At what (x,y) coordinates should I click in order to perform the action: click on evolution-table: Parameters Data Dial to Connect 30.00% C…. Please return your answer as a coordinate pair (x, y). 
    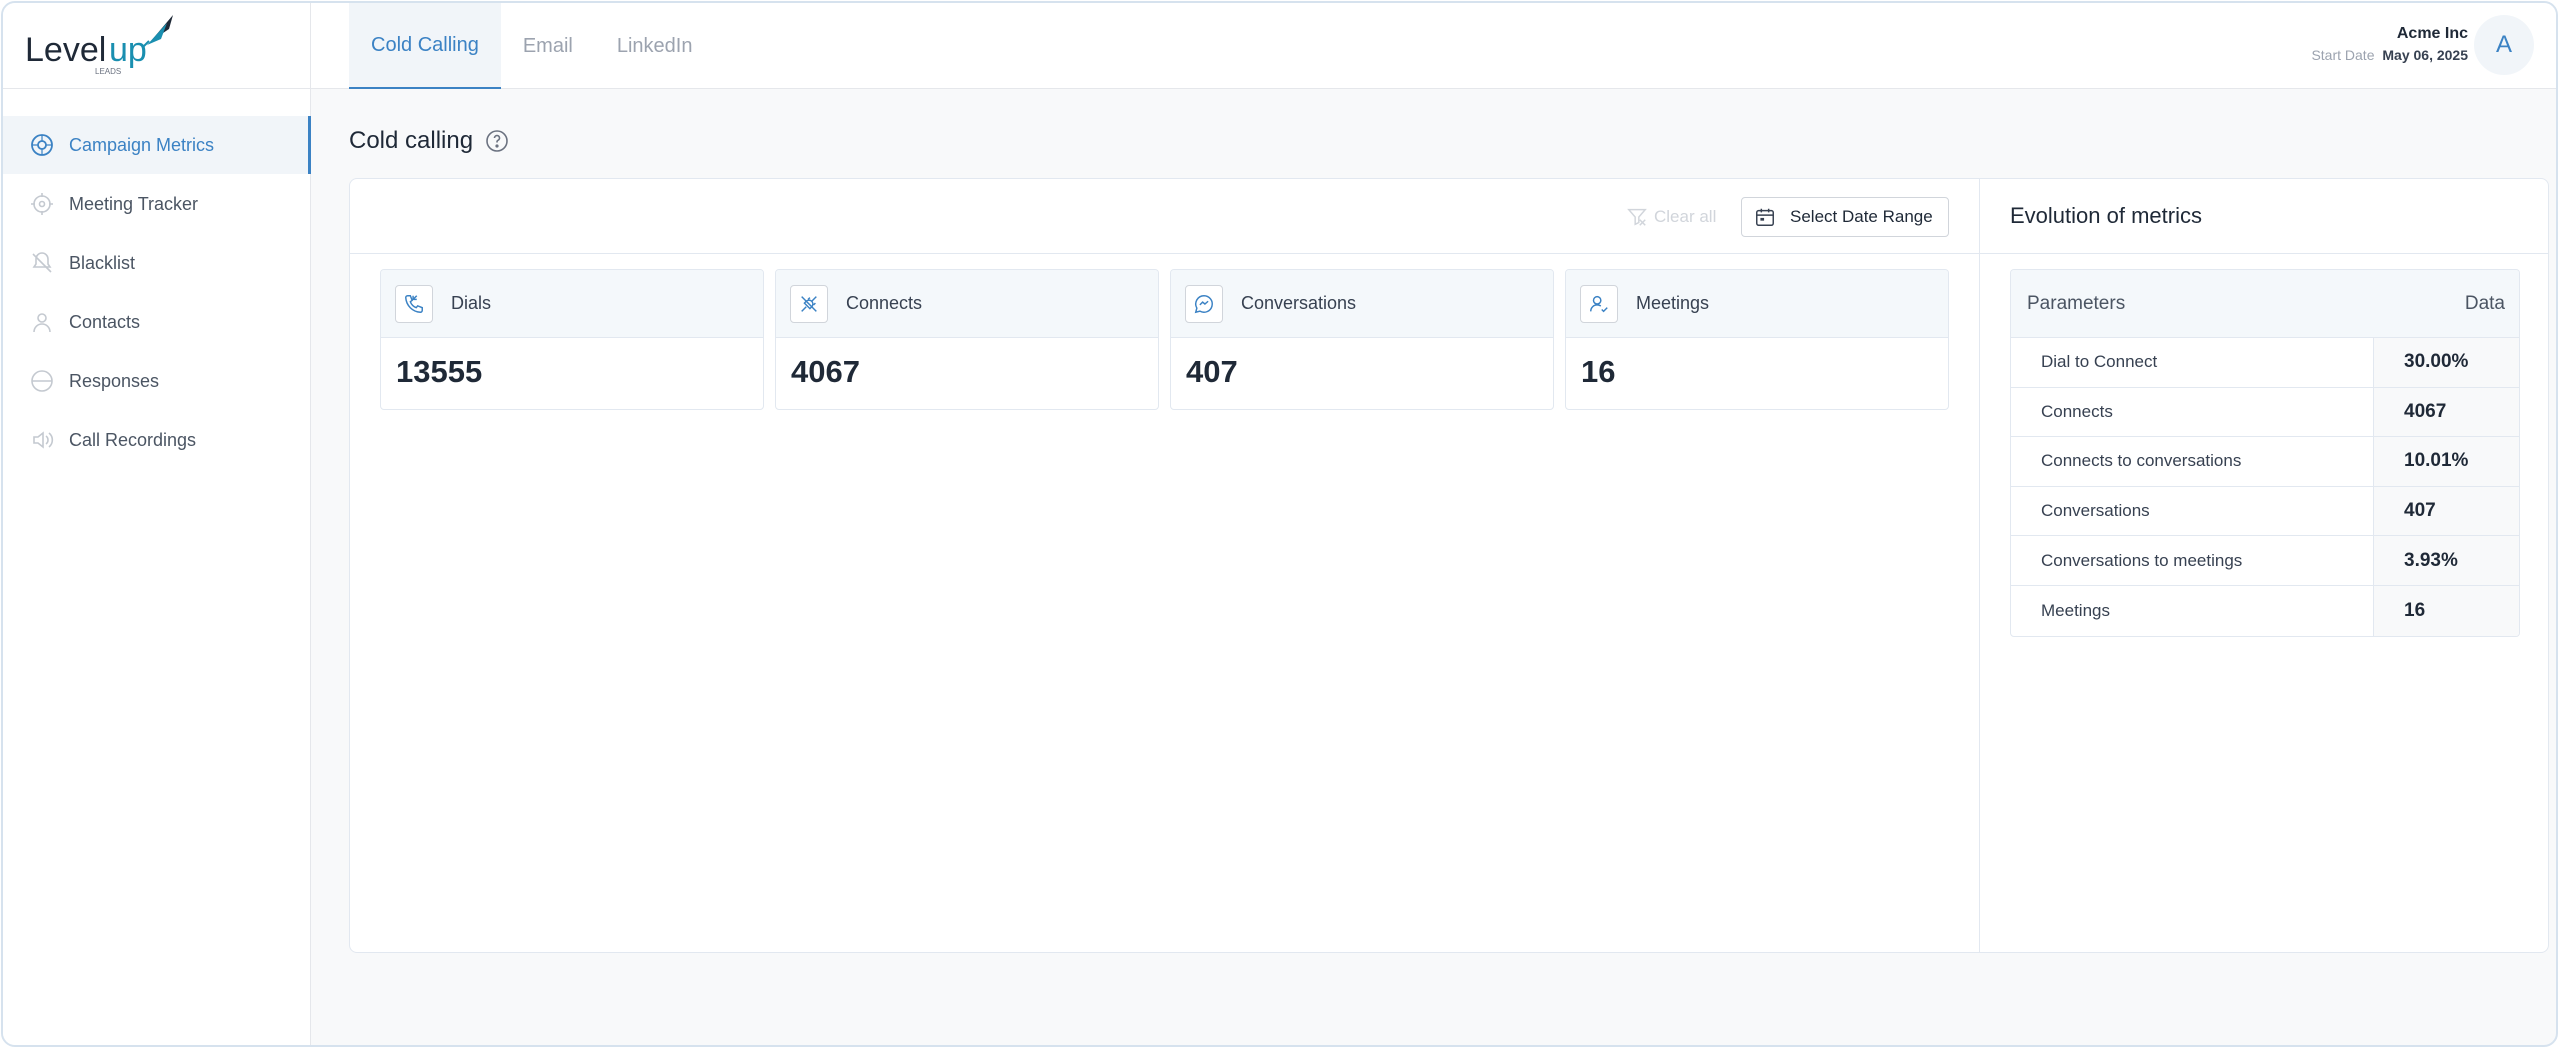
    Looking at the image, I should click on (2265, 453).